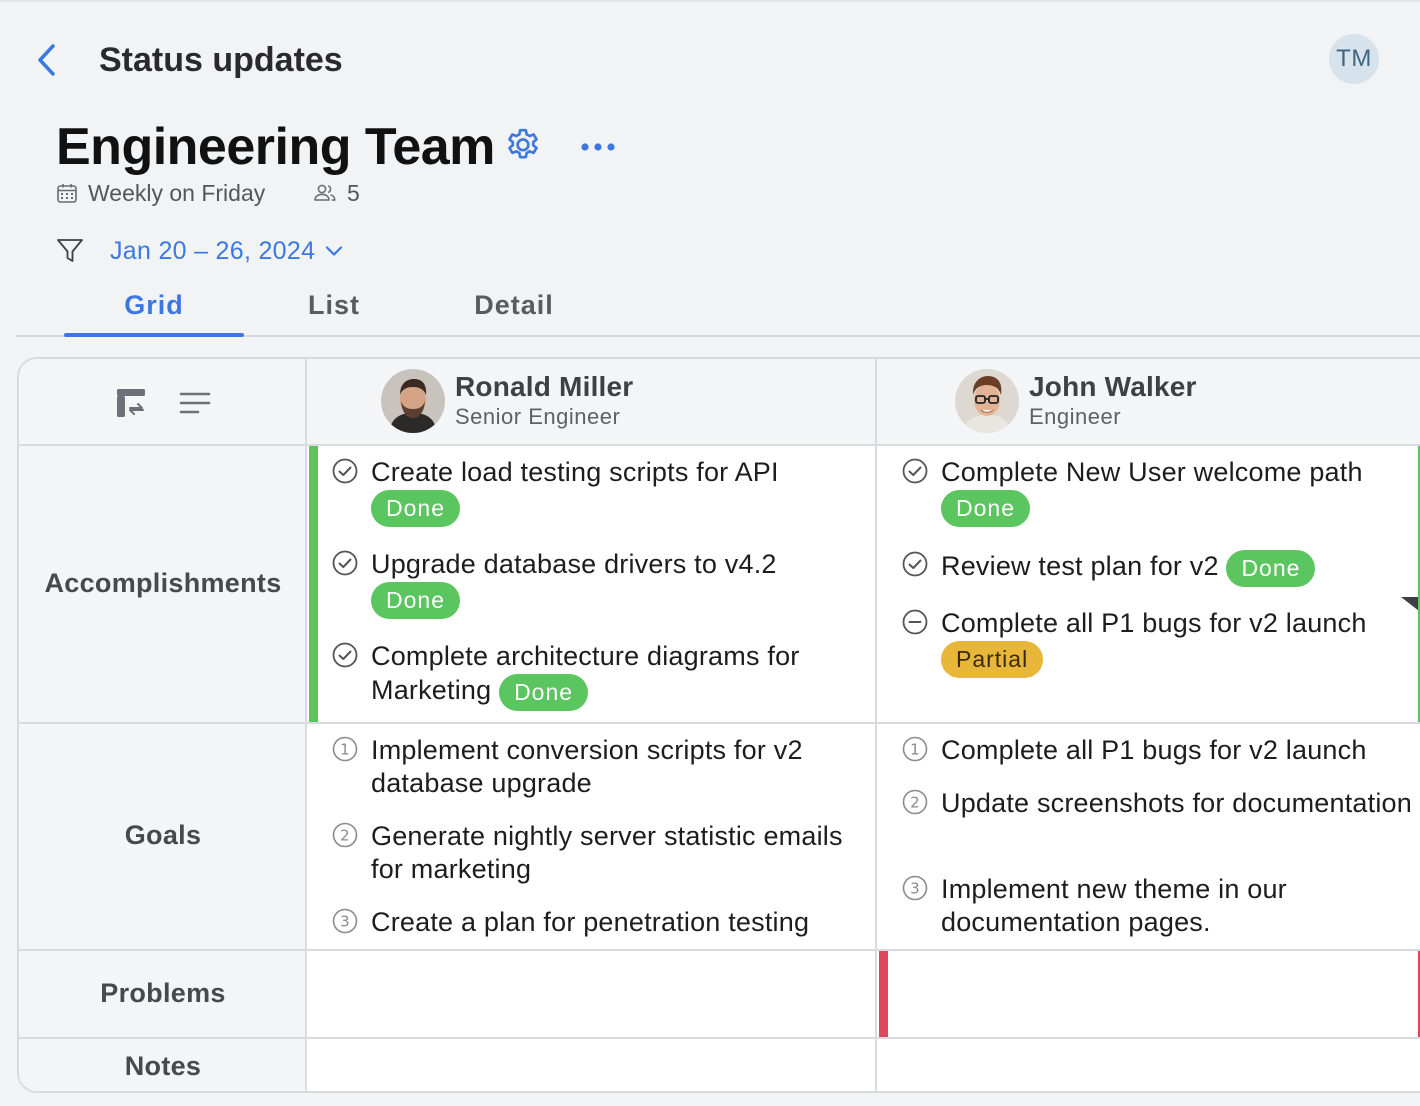  Describe the element at coordinates (710, 1) in the screenshot. I see `top-divider` at that location.